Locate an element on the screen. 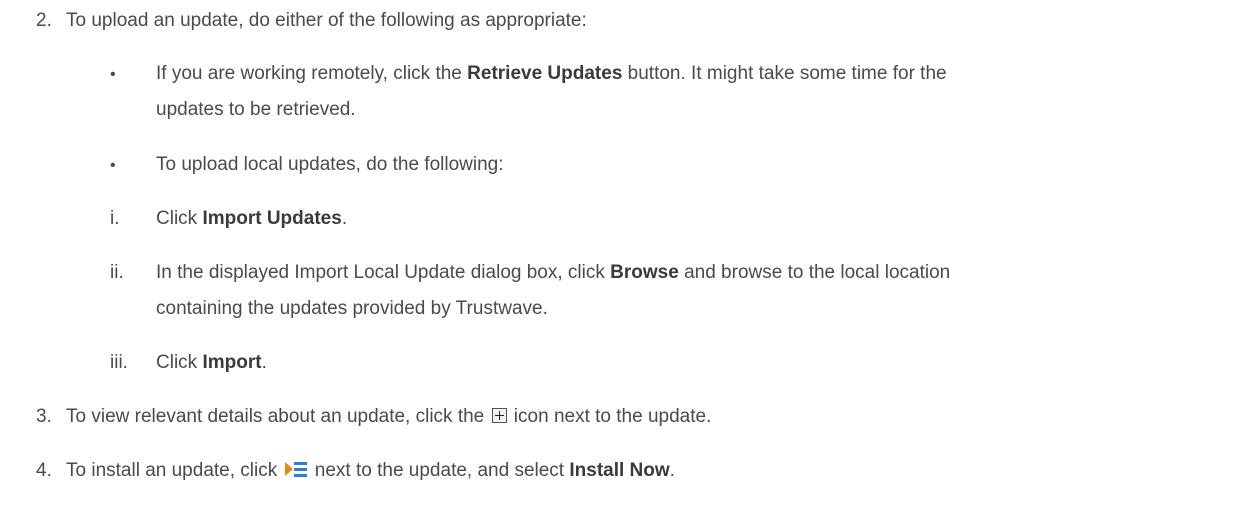 The height and width of the screenshot is (507, 1256). actions-menu-icon is located at coordinates (296, 469).